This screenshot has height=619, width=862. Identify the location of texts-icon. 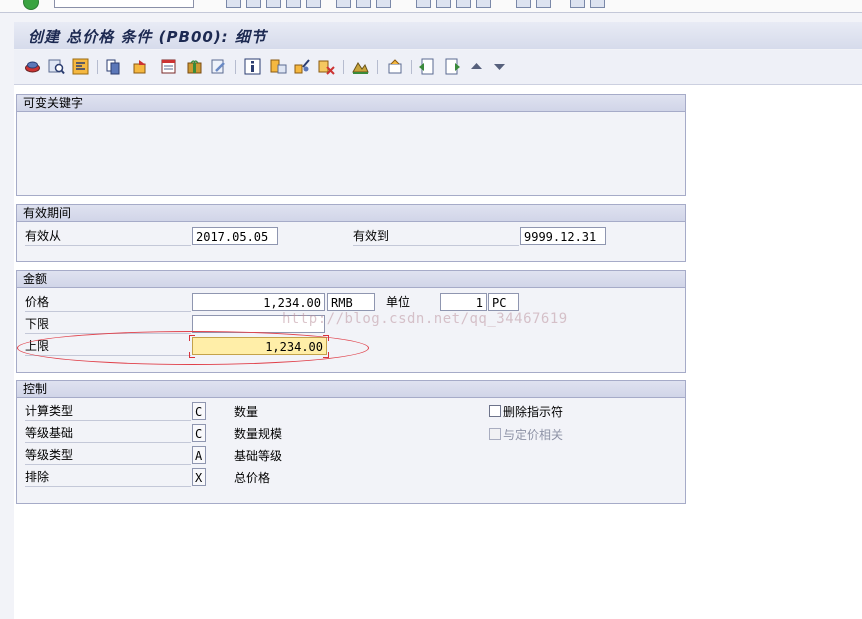
(194, 66).